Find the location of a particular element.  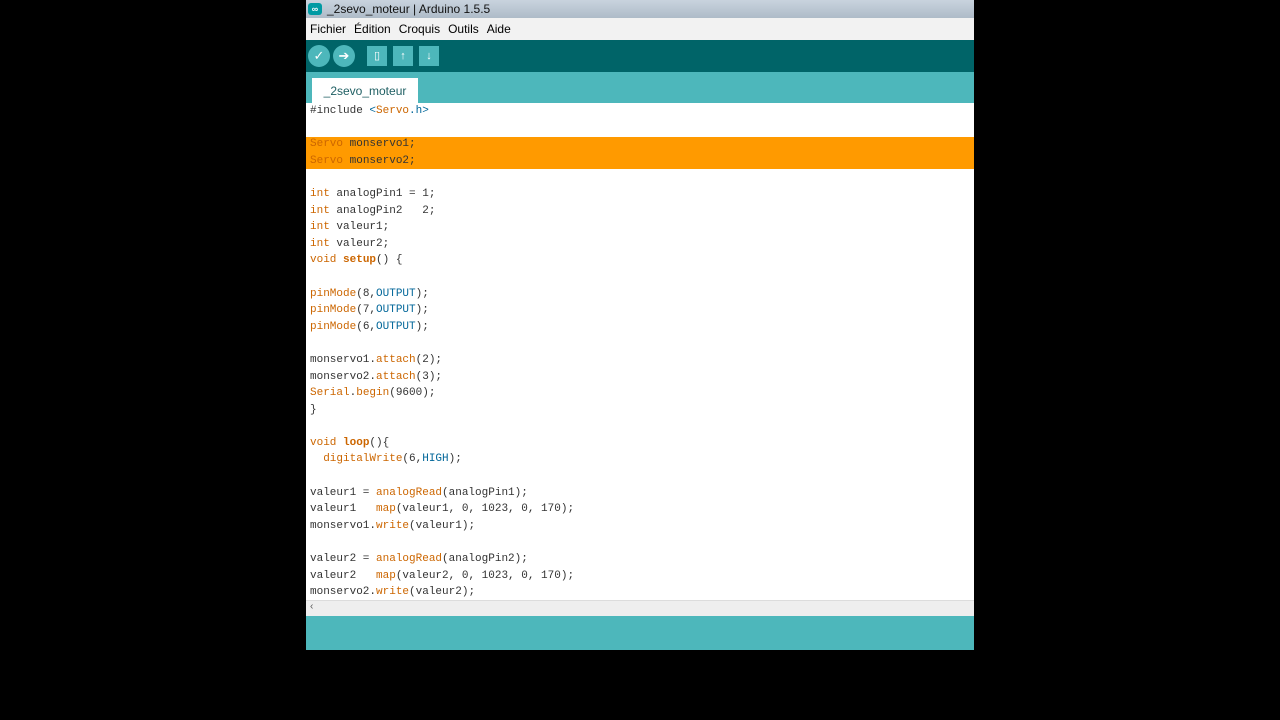

menu-bar: Fichier Édition Croquis Outils Aide is located at coordinates (640, 29).